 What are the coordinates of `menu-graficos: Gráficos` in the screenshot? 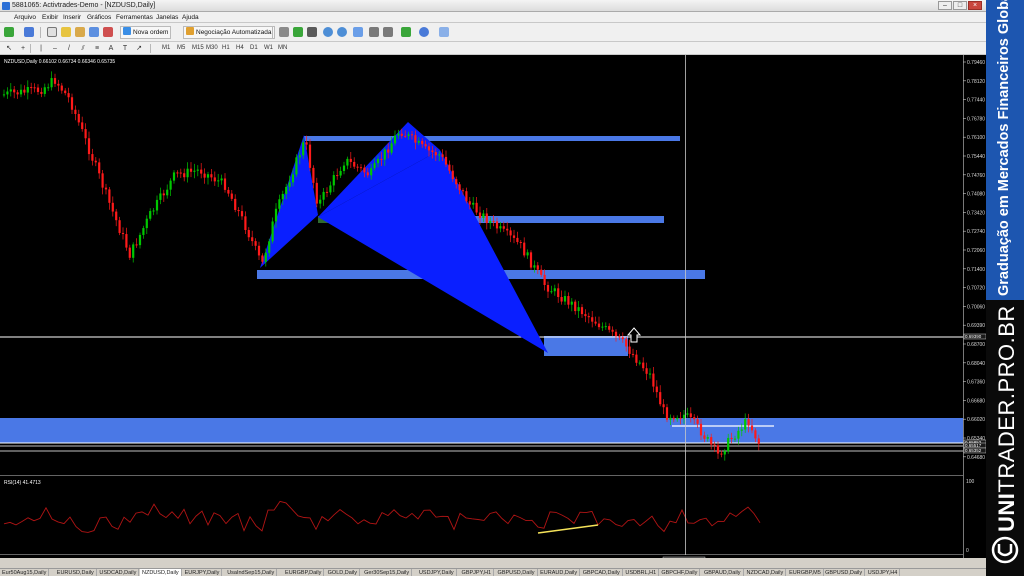 It's located at (99, 17).